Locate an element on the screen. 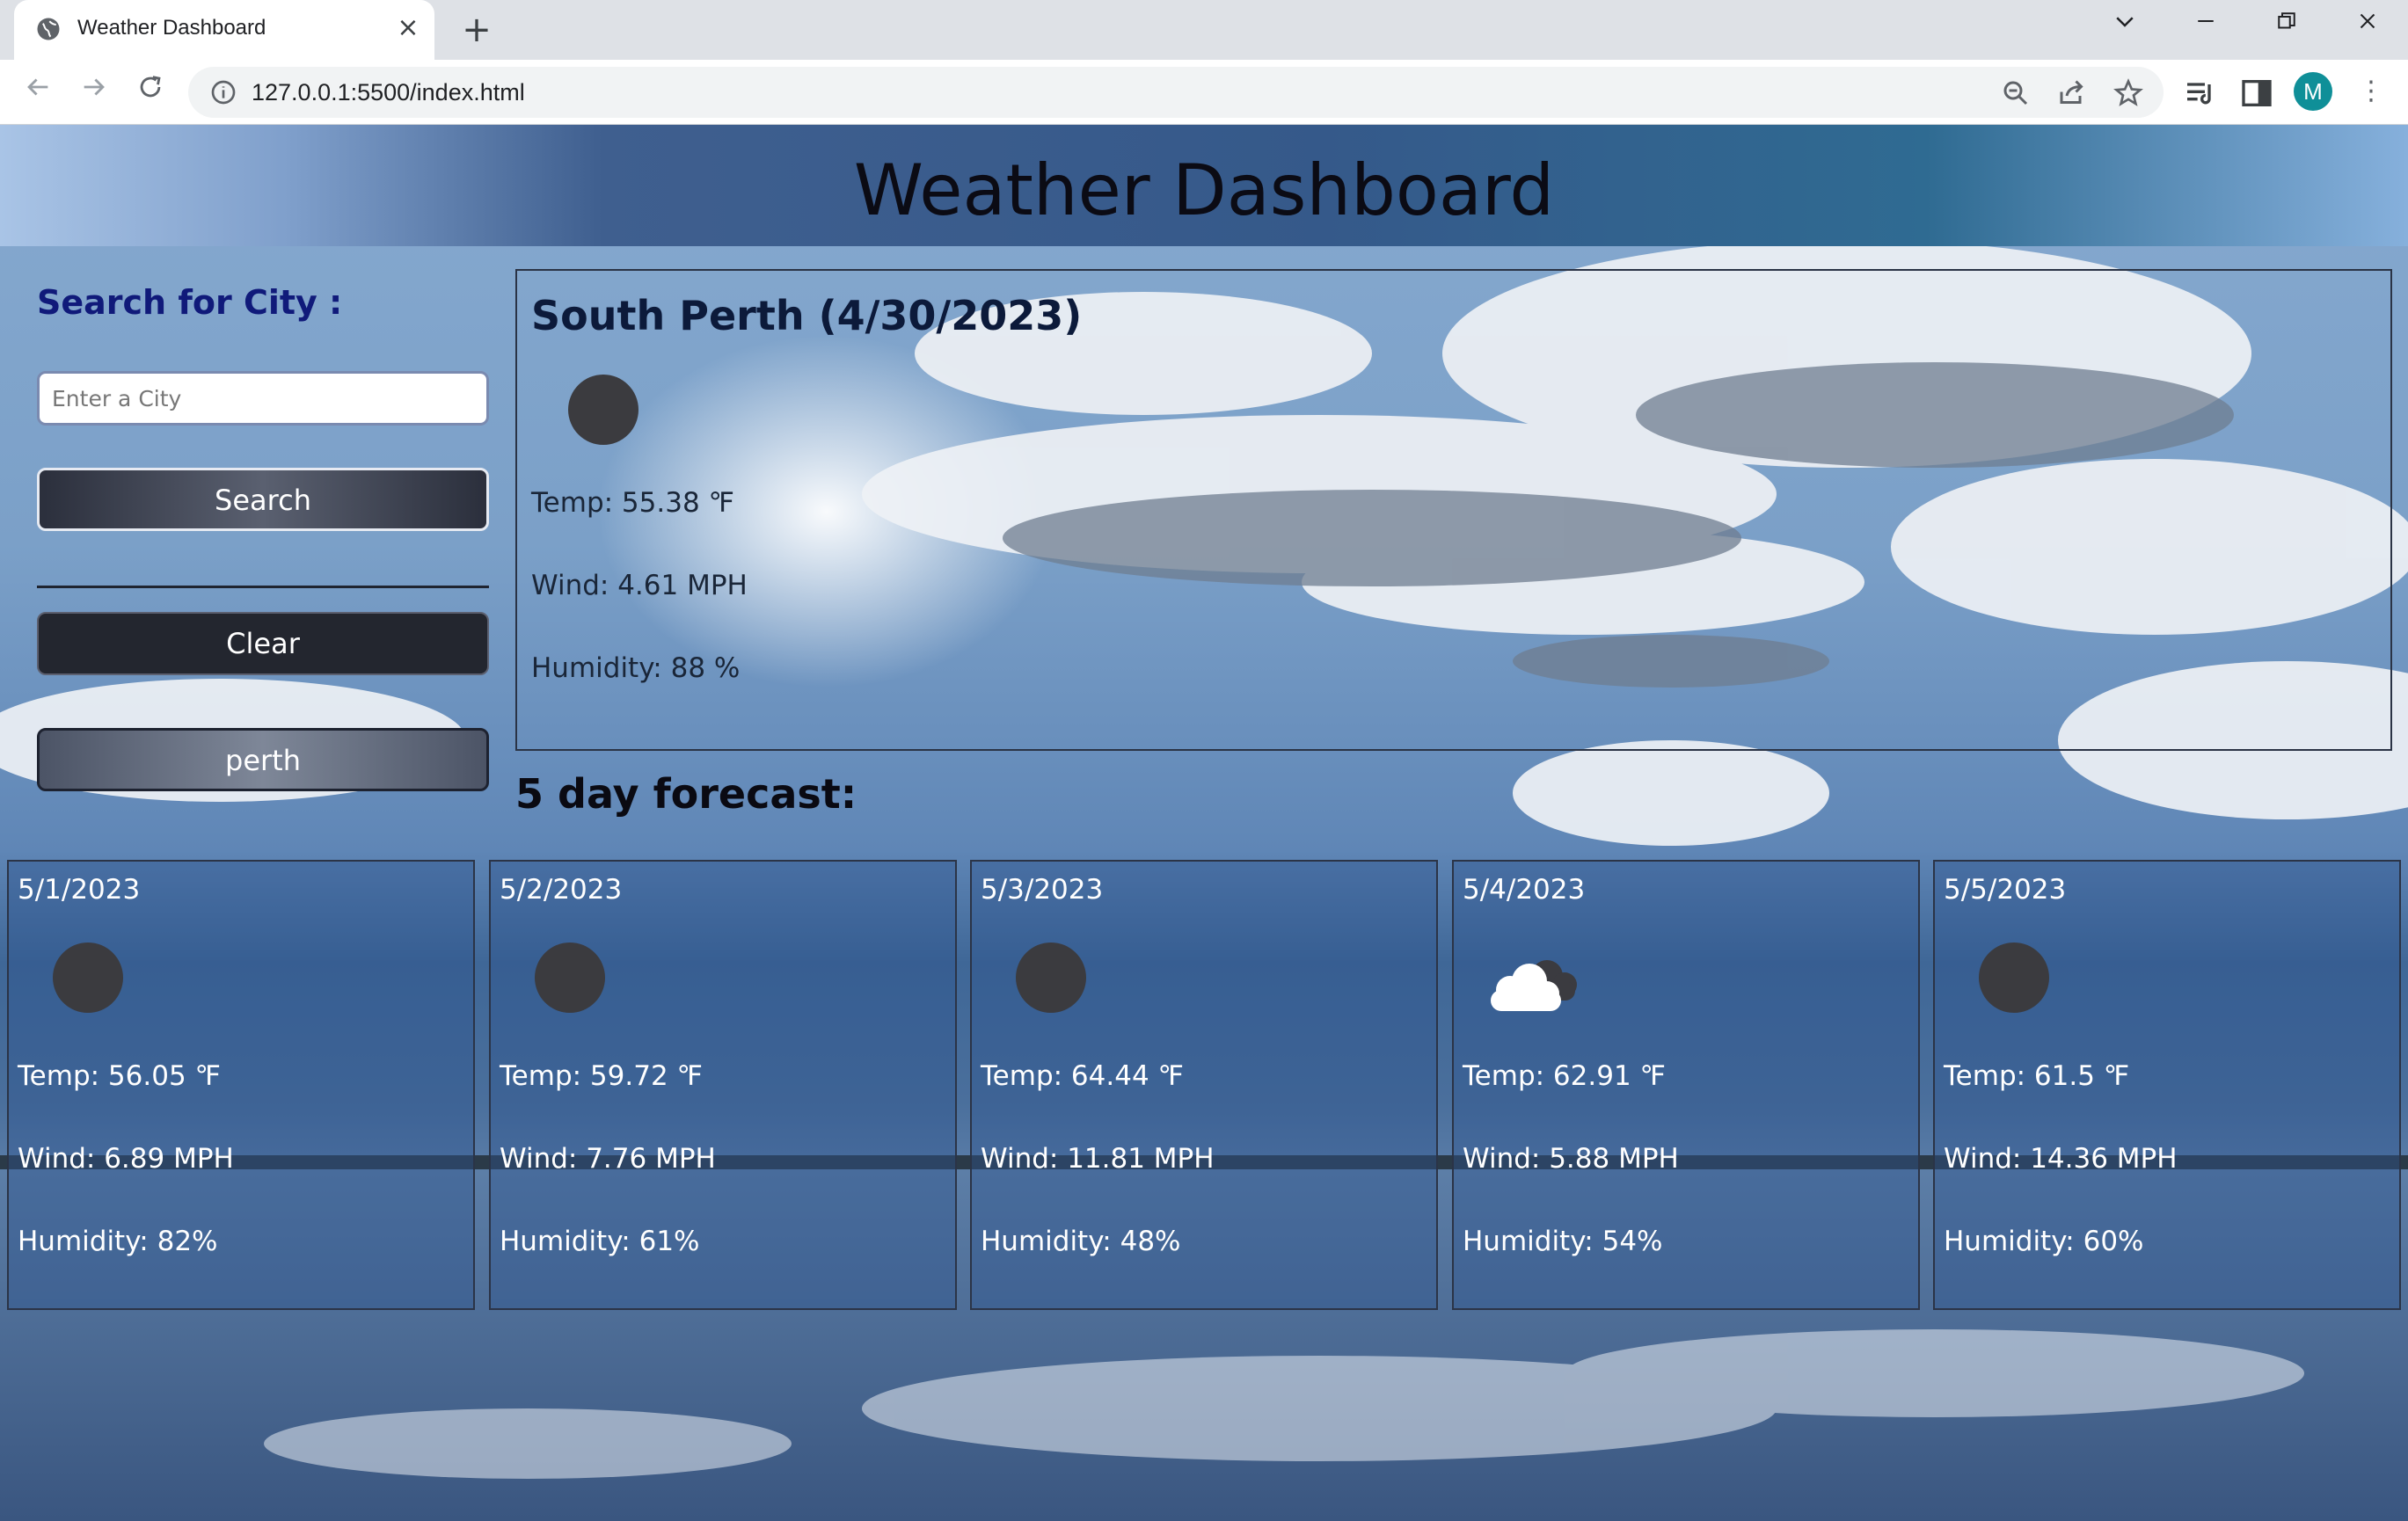 The height and width of the screenshot is (1521, 2408). zoom-icon is located at coordinates (2016, 93).